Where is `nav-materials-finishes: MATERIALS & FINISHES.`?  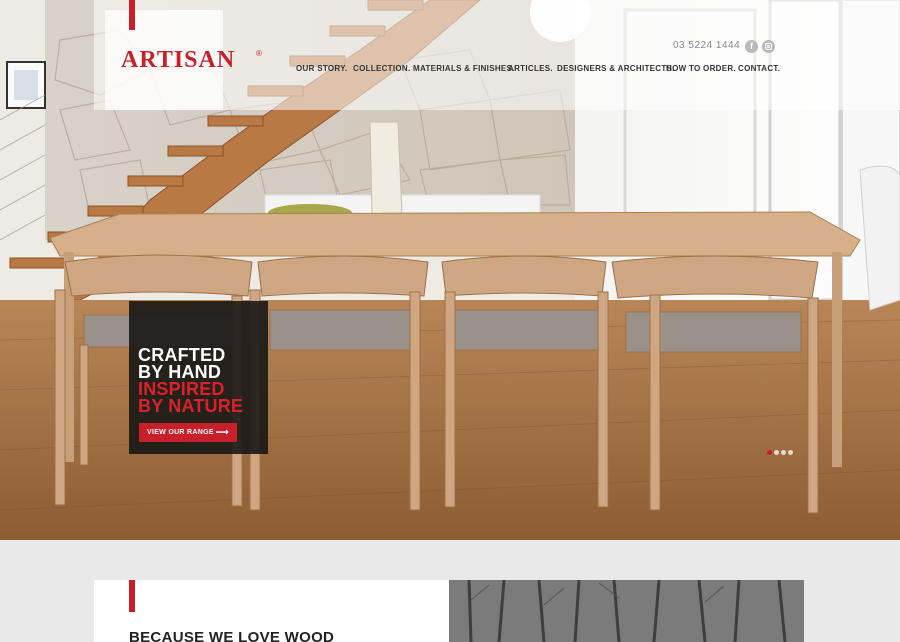 nav-materials-finishes: MATERIALS & FINISHES. is located at coordinates (464, 68).